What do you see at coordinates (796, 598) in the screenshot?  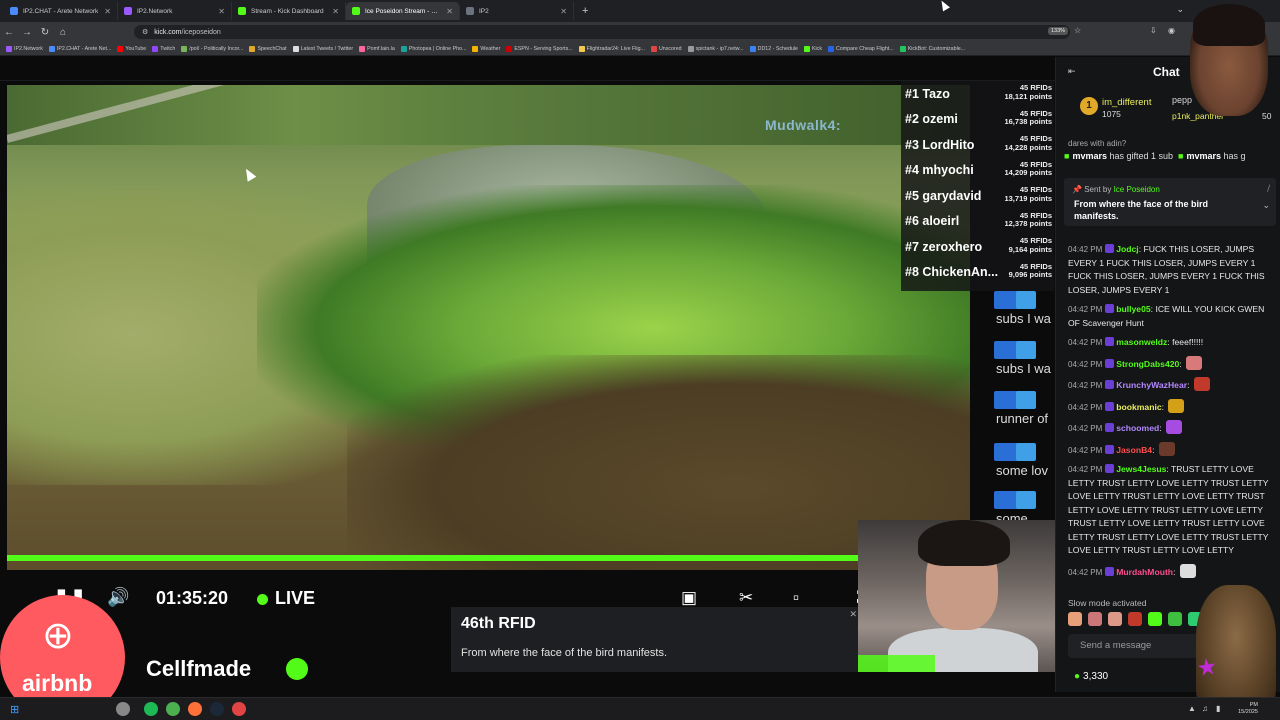 I see `pip-icon: ▫` at bounding box center [796, 598].